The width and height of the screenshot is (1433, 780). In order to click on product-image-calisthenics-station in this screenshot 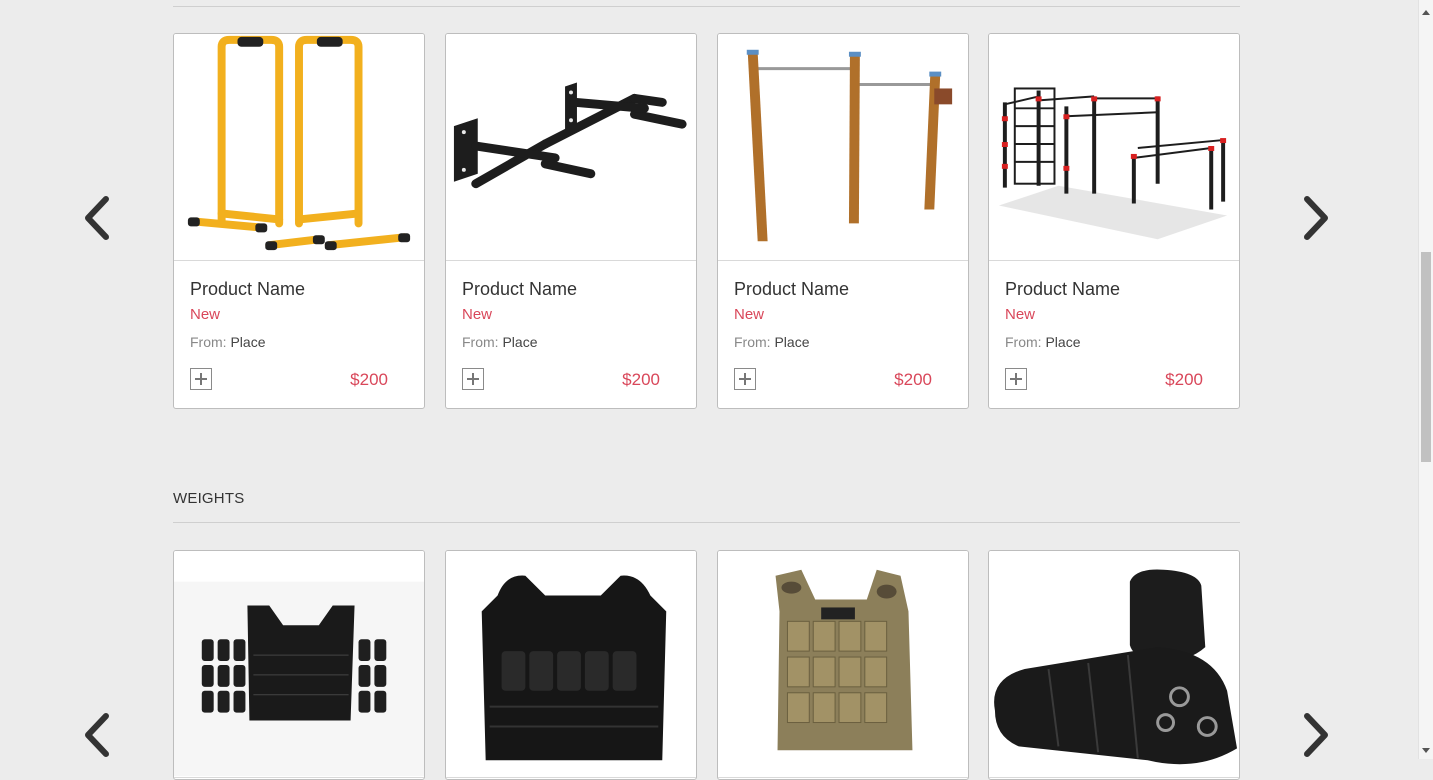, I will do `click(1114, 147)`.